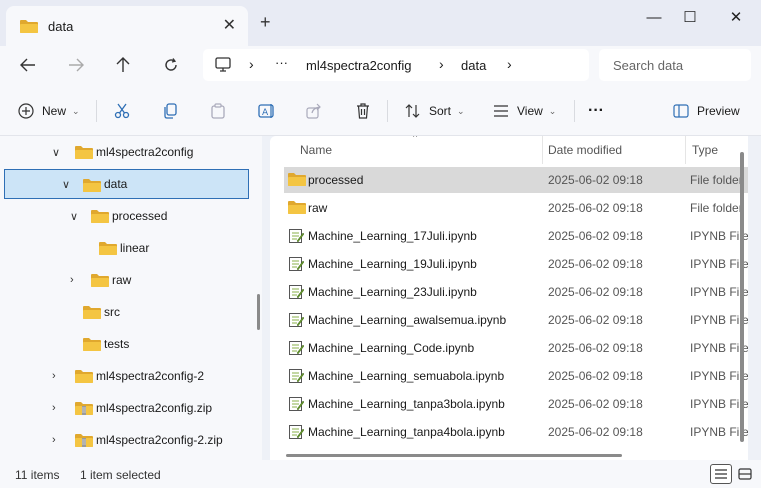 This screenshot has width=761, height=488. I want to click on cut-button, so click(122, 111).